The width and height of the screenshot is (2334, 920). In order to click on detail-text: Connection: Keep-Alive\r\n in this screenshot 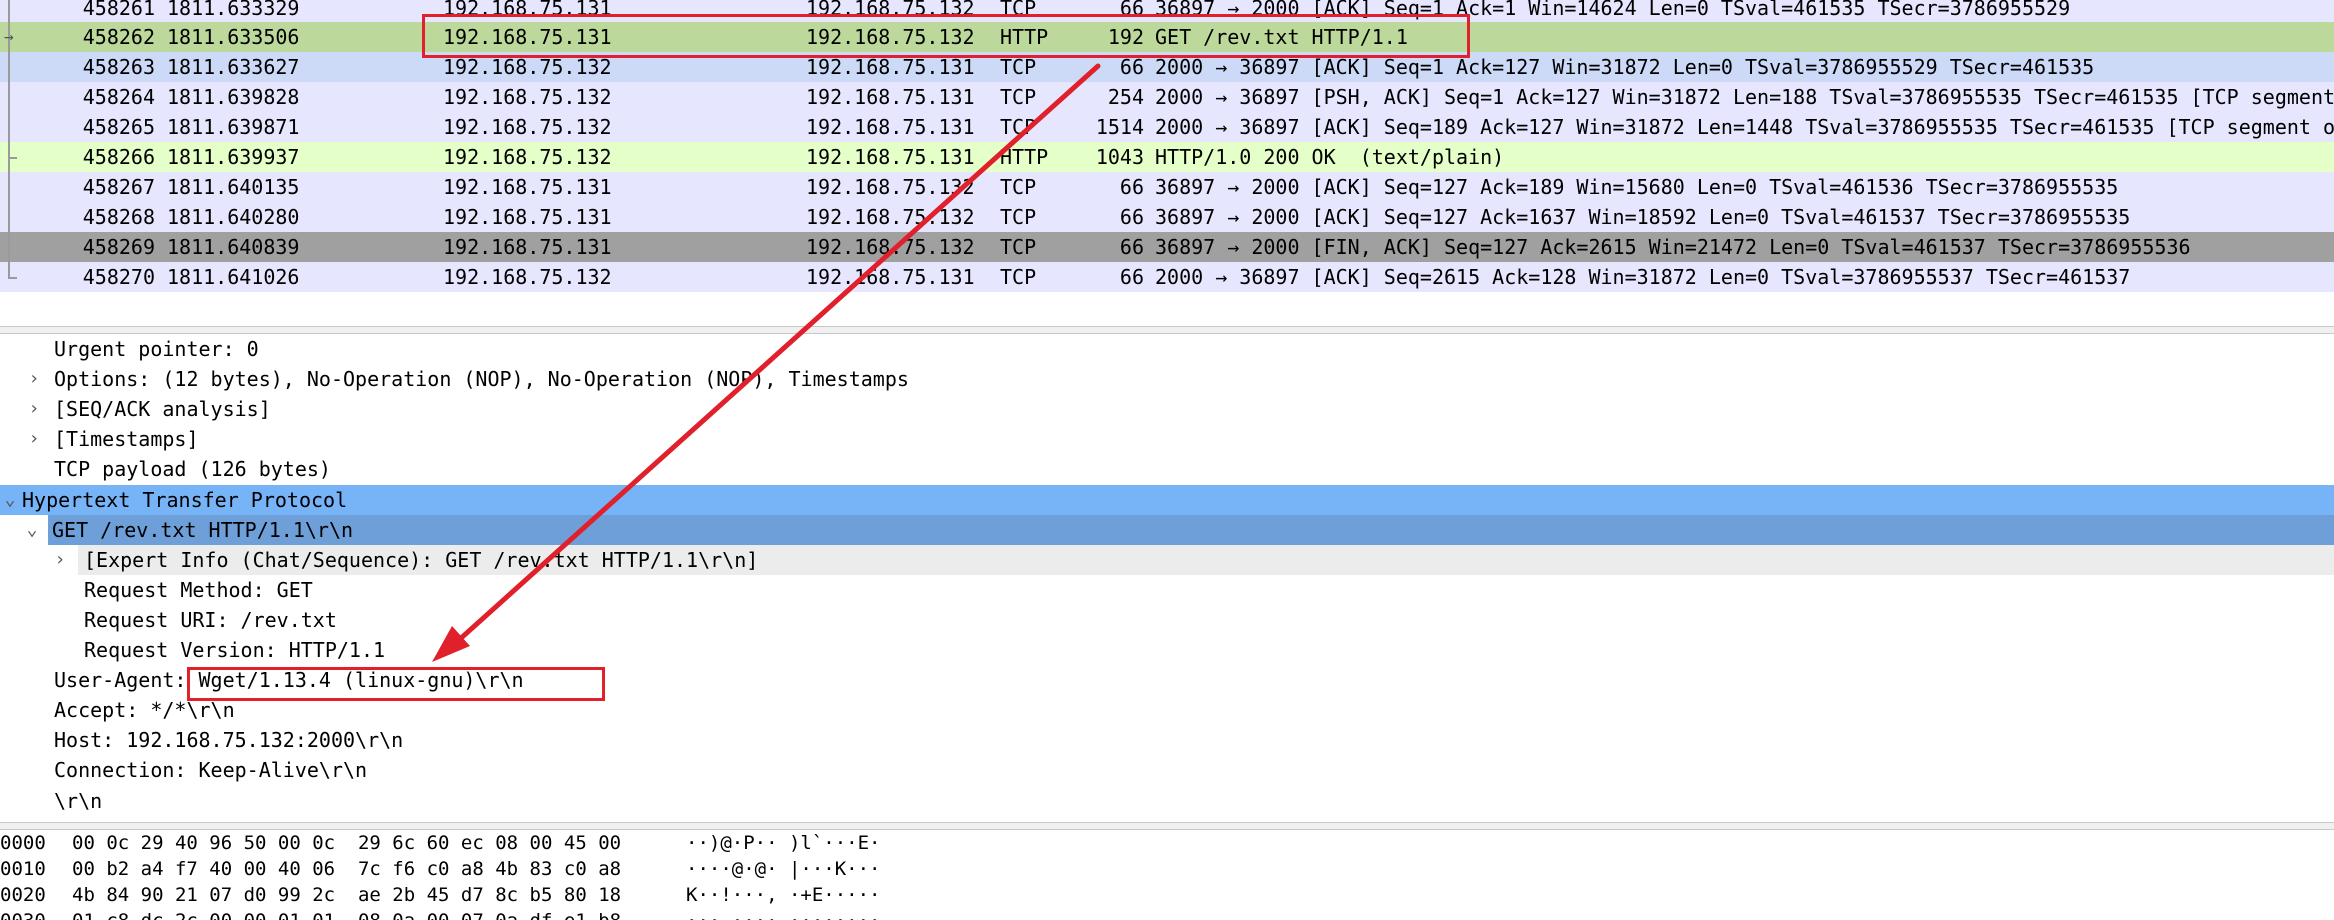, I will do `click(211, 770)`.